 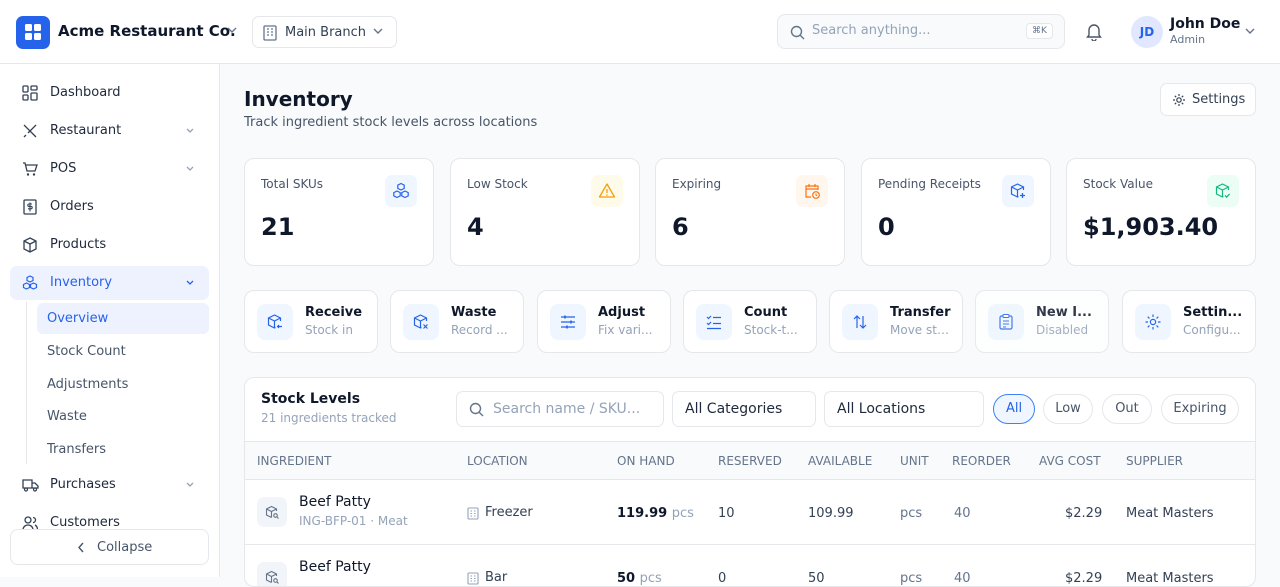 What do you see at coordinates (1200, 409) in the screenshot?
I see `filter-expiring: Expiring` at bounding box center [1200, 409].